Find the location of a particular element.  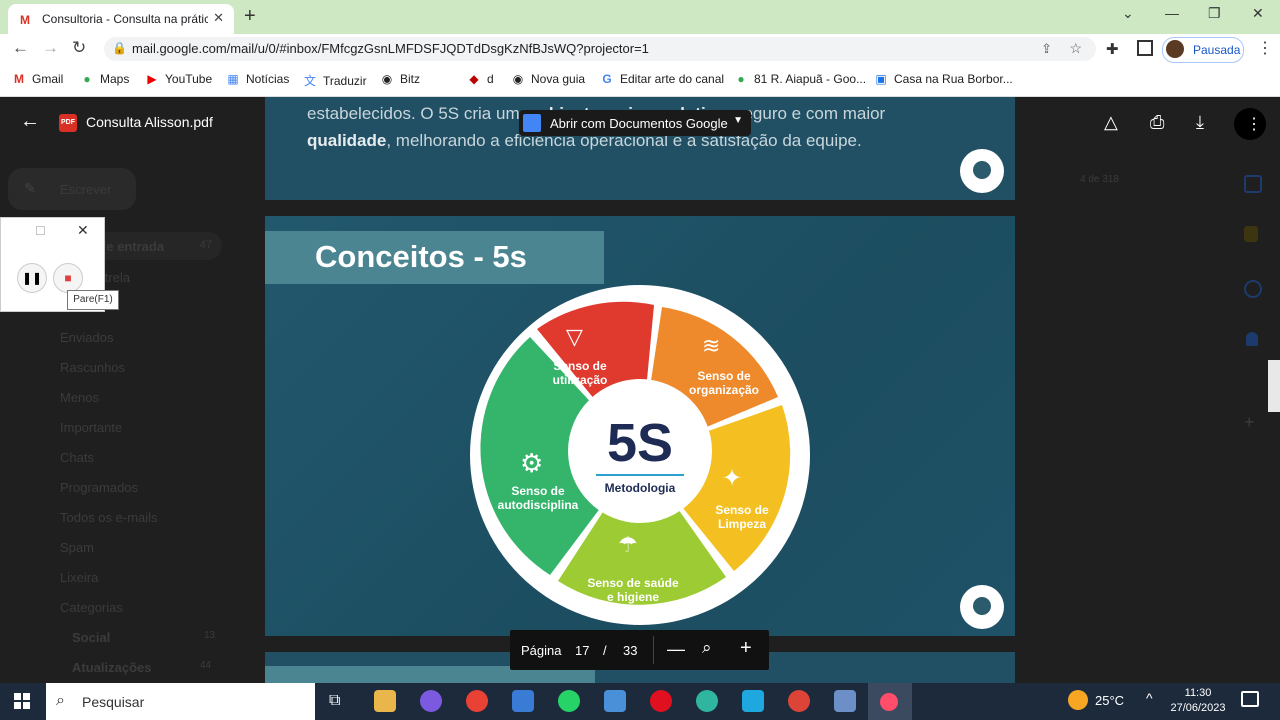

social-count: 13 is located at coordinates (210, 635).